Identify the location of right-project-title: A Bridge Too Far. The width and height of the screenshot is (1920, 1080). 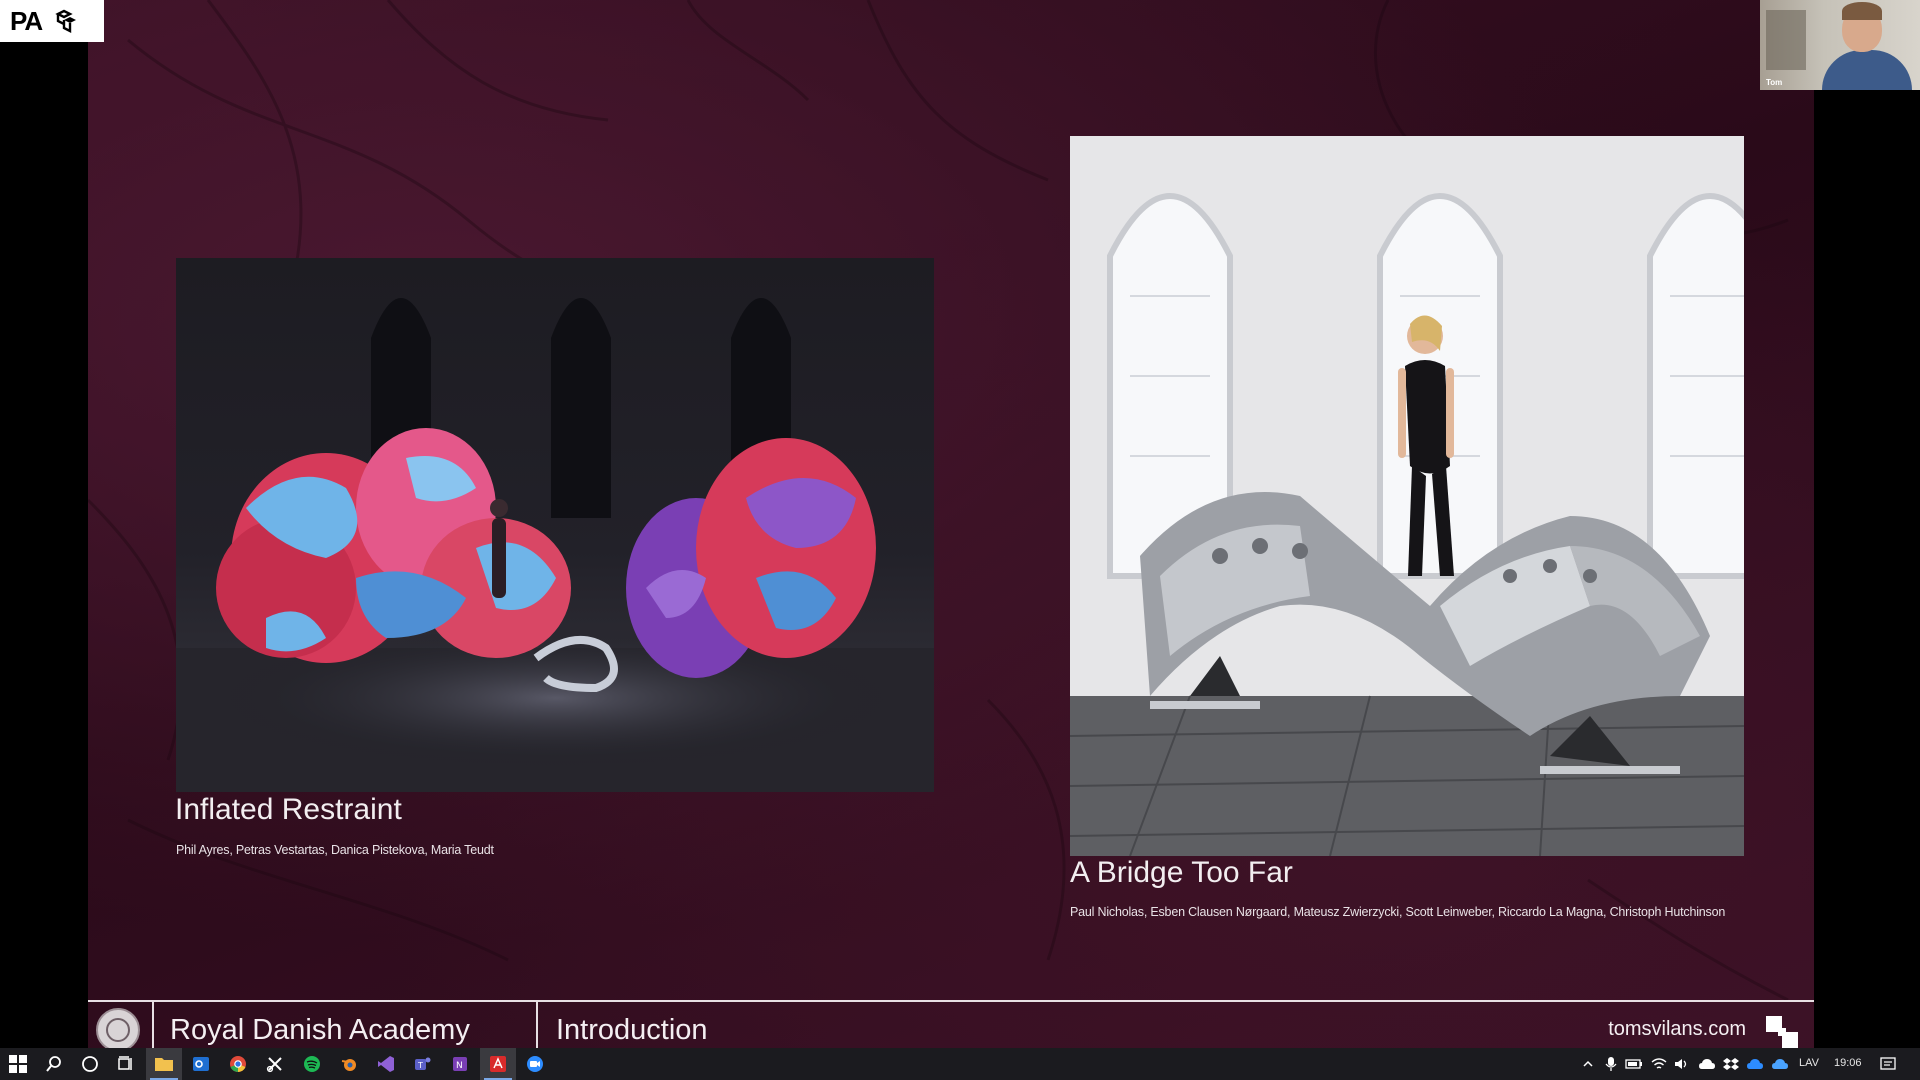
(1181, 872).